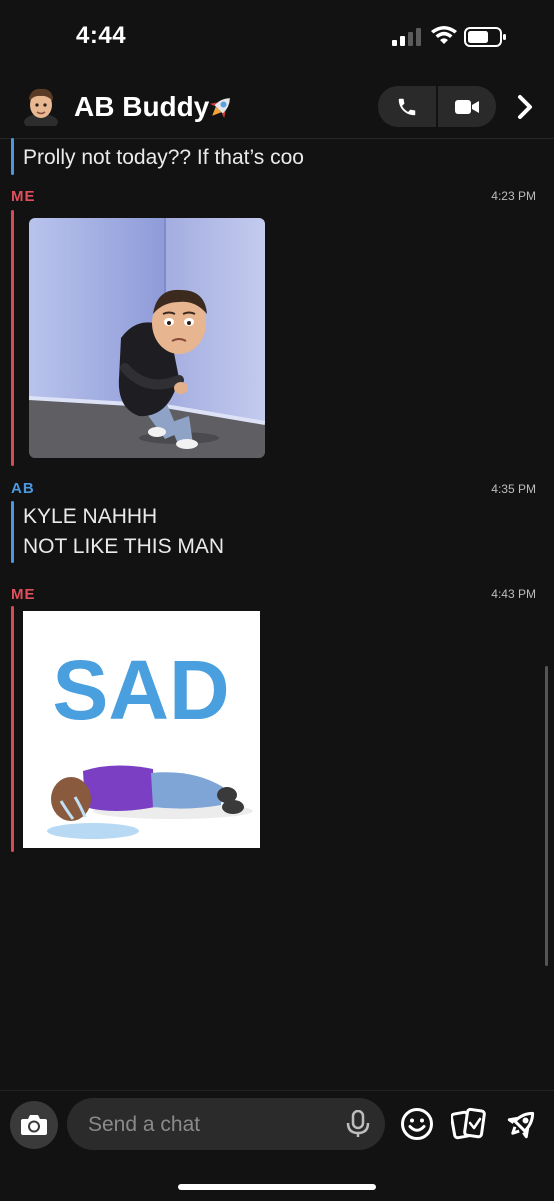 The height and width of the screenshot is (1201, 554). I want to click on chevron-right-icon, so click(525, 107).